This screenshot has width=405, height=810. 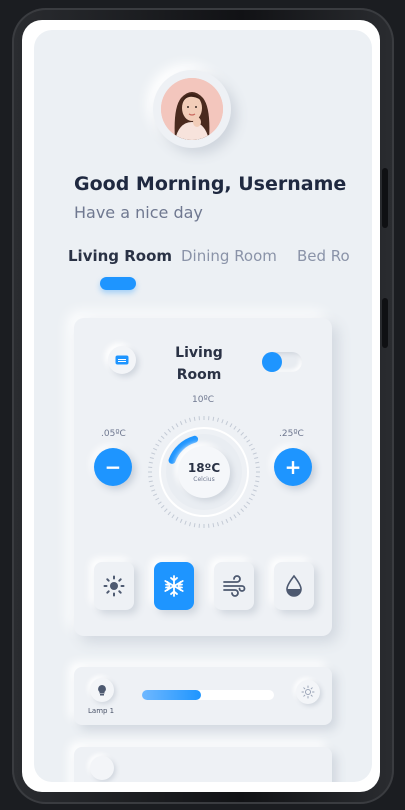 I want to click on dial-readout: 18ºC Celcius, so click(x=204, y=472).